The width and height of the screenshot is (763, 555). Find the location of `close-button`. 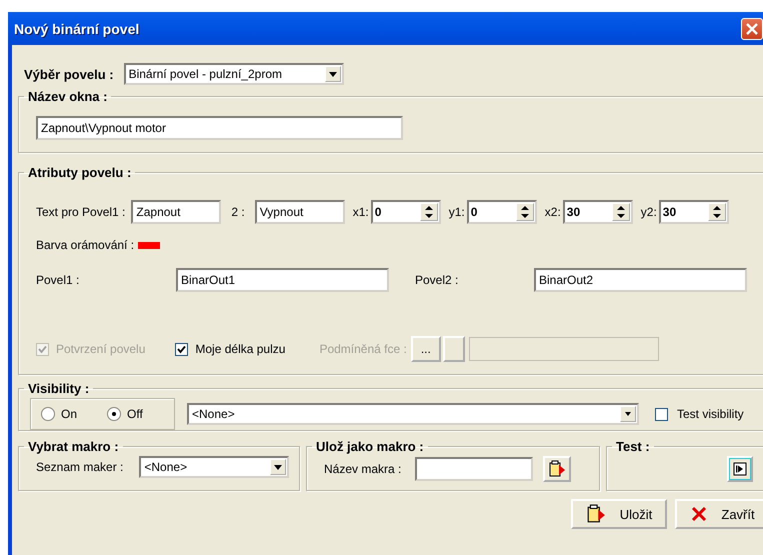

close-button is located at coordinates (752, 29).